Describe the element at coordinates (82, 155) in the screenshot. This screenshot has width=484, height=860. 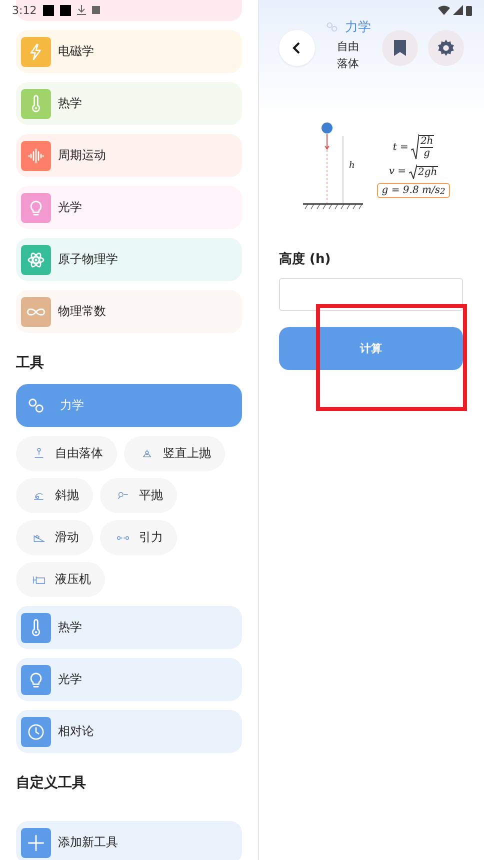
I see `category-label: 周期运动` at that location.